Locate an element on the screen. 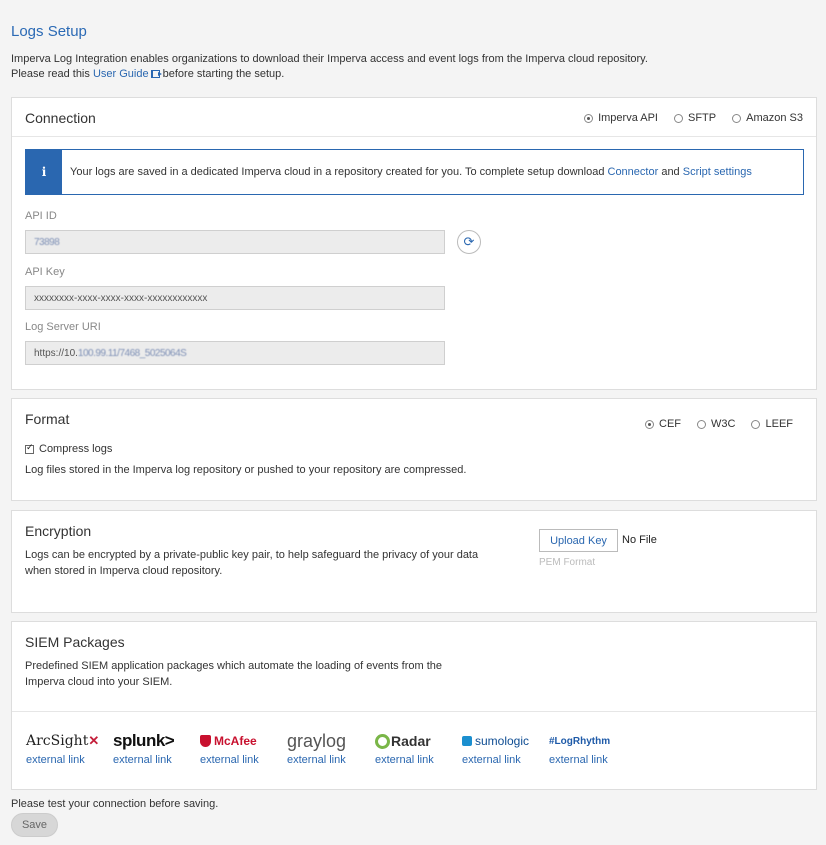 The width and height of the screenshot is (826, 845). siem-package-graylog: graylog external link is located at coordinates (327, 748).